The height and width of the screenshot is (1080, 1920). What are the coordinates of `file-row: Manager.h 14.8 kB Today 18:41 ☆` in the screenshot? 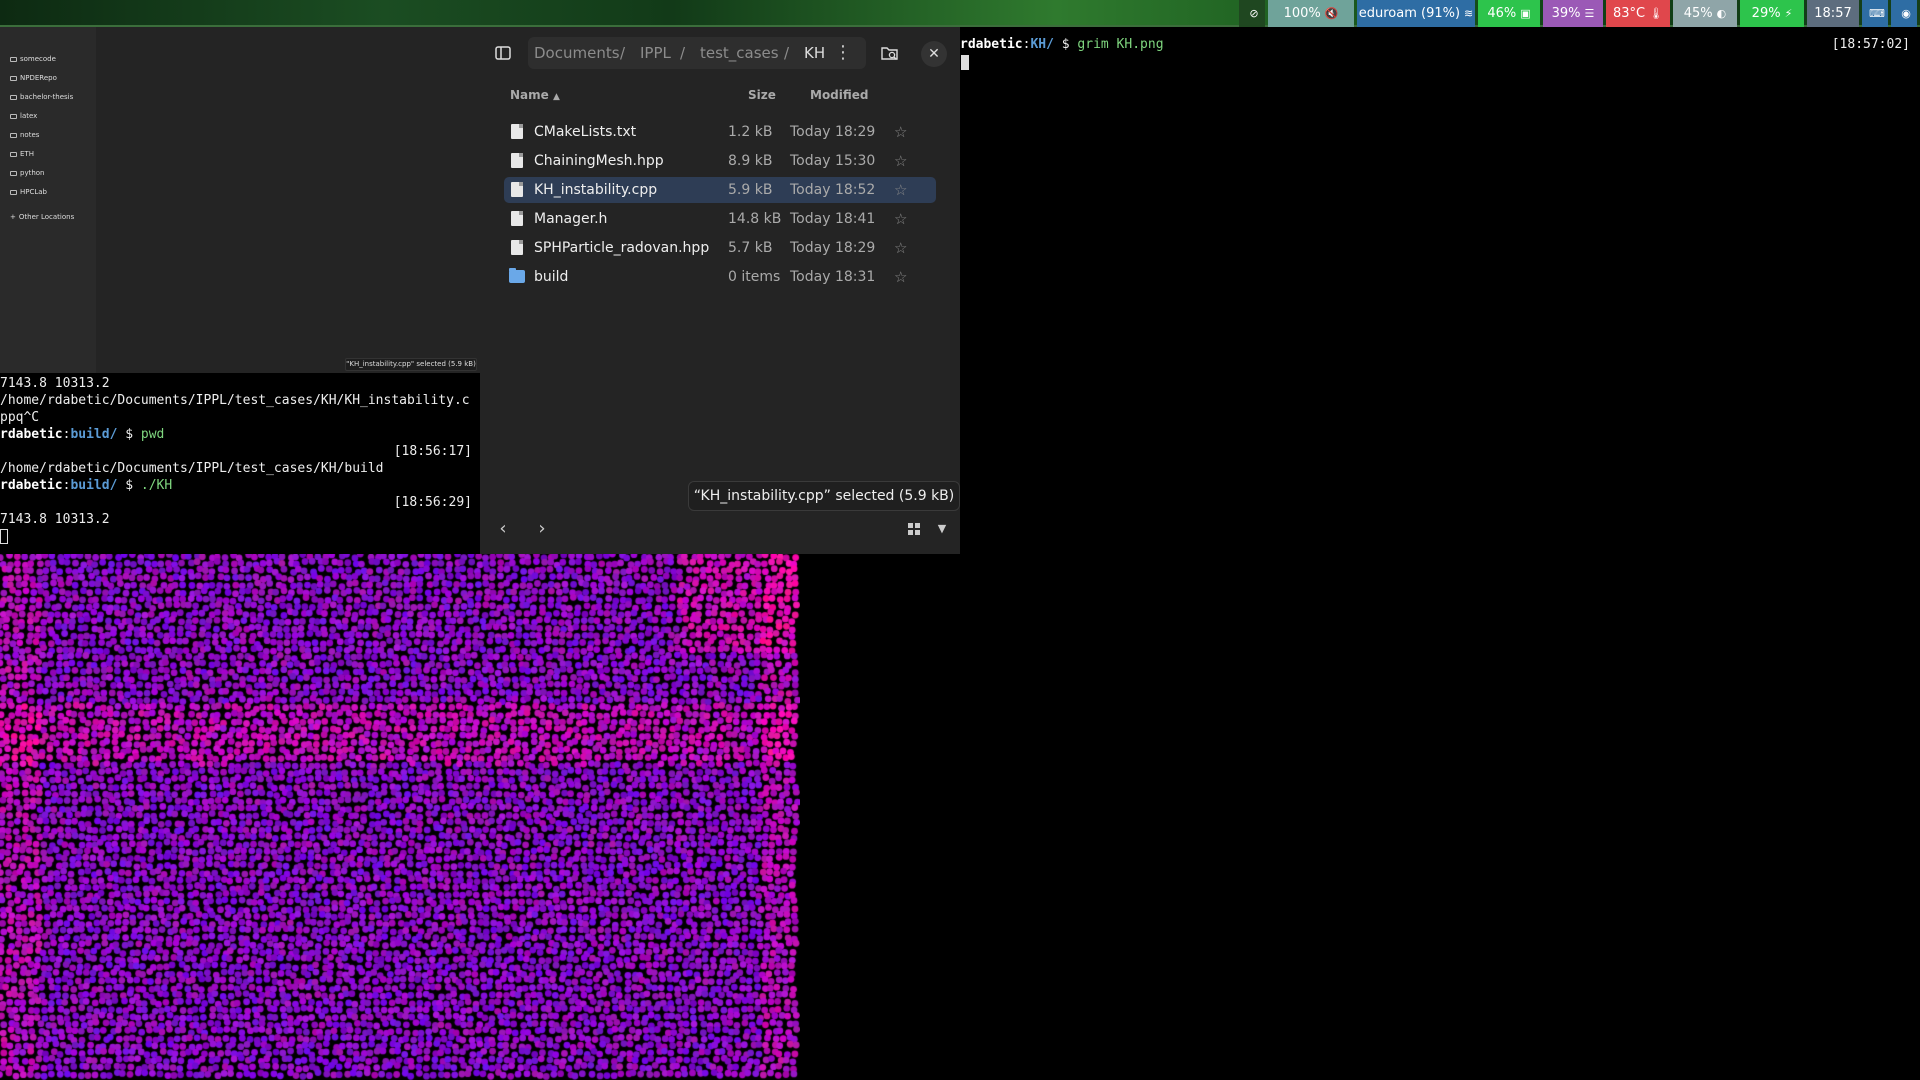 It's located at (720, 219).